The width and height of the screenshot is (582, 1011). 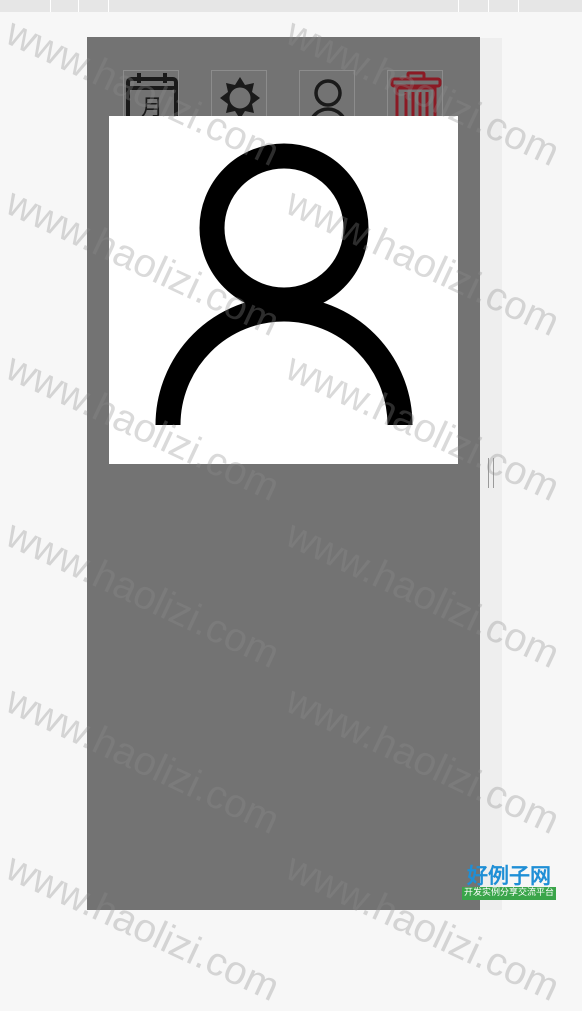 I want to click on brightness-icon, so click(x=240, y=98).